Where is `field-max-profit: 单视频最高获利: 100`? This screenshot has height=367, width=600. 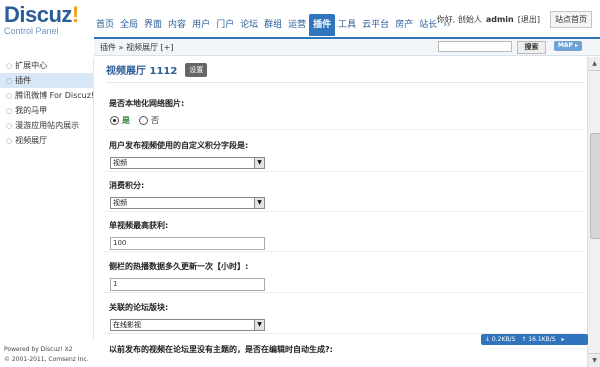
field-max-profit: 单视频最高获利: 100 is located at coordinates (344, 233).